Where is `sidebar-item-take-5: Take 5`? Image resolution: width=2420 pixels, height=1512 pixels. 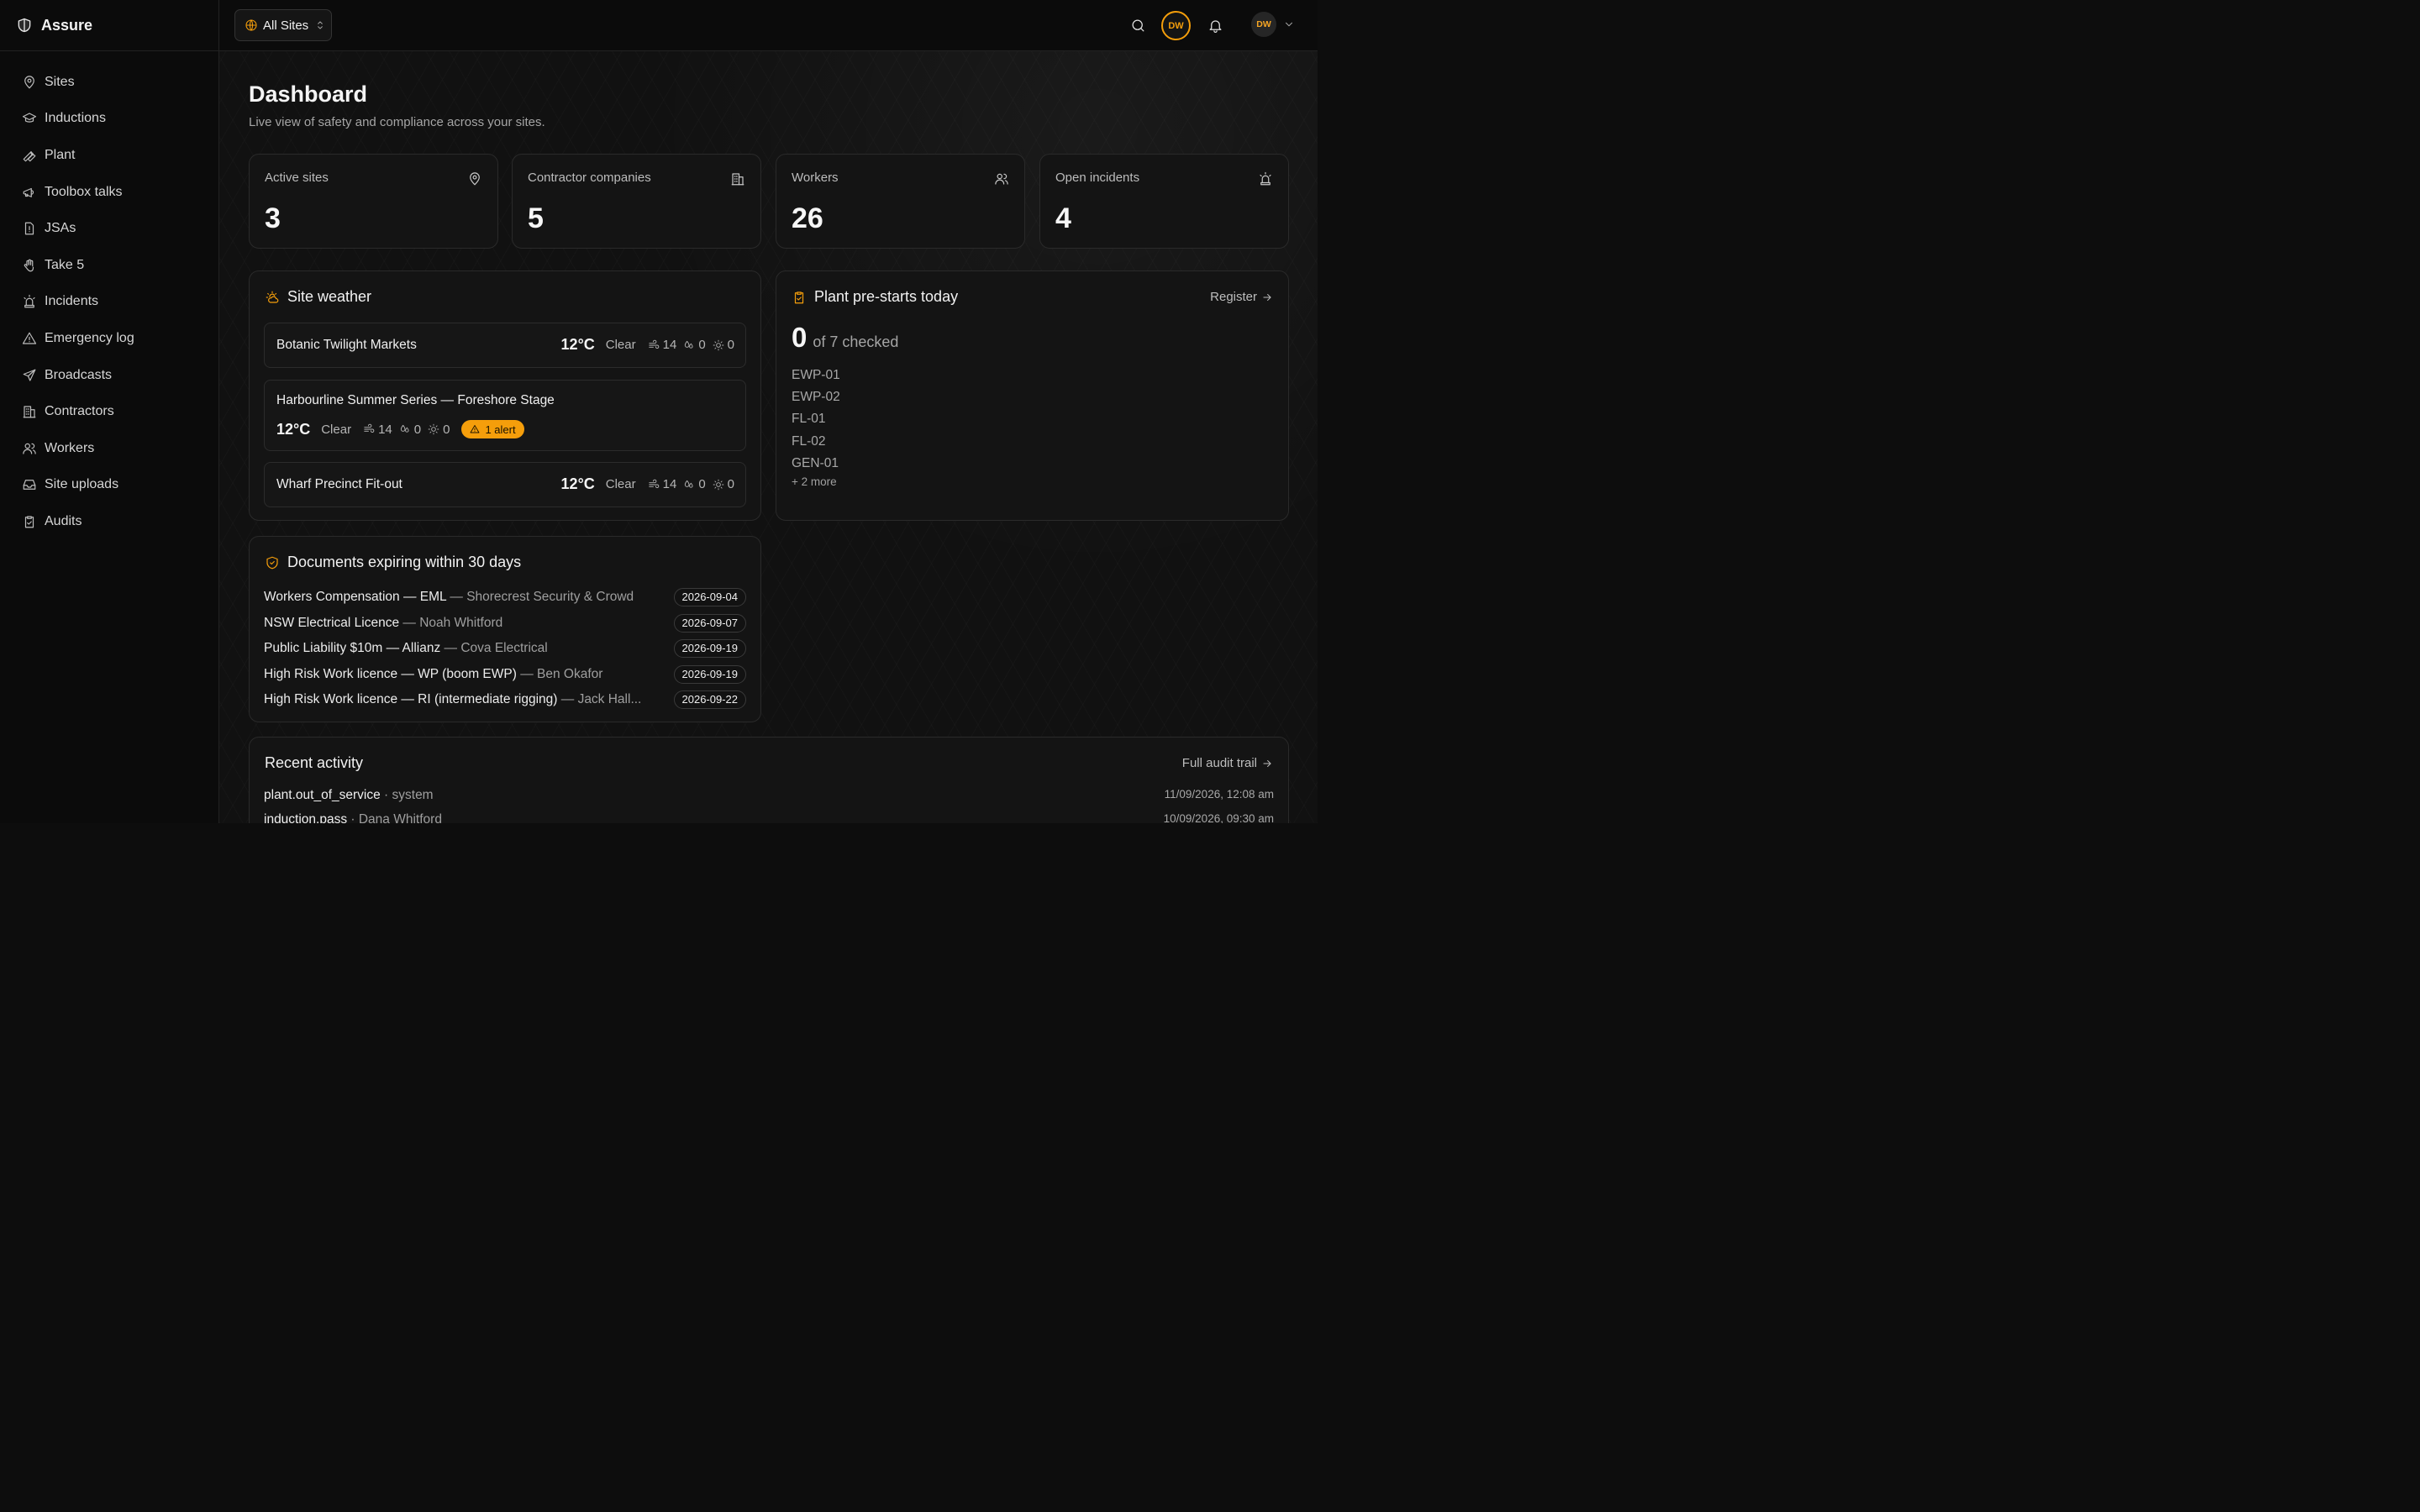 sidebar-item-take-5: Take 5 is located at coordinates (109, 265).